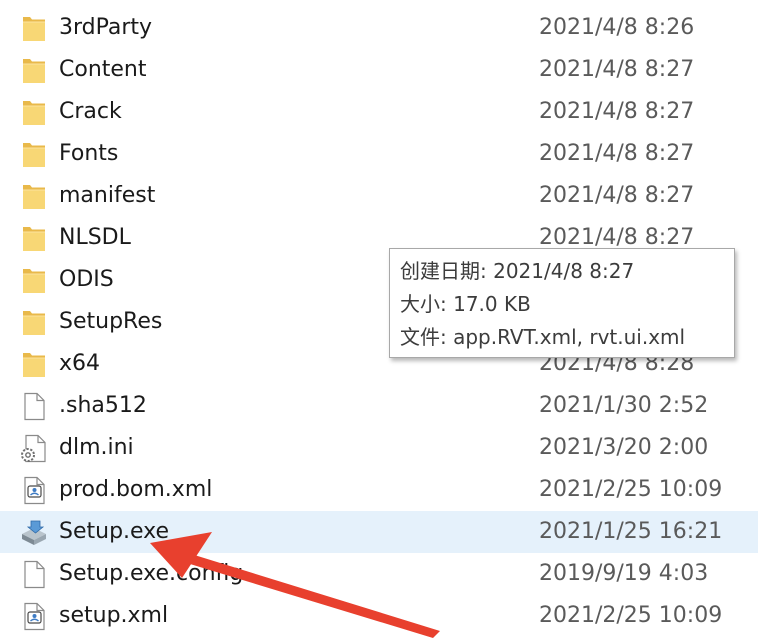  I want to click on settings-file-icon, so click(34, 448).